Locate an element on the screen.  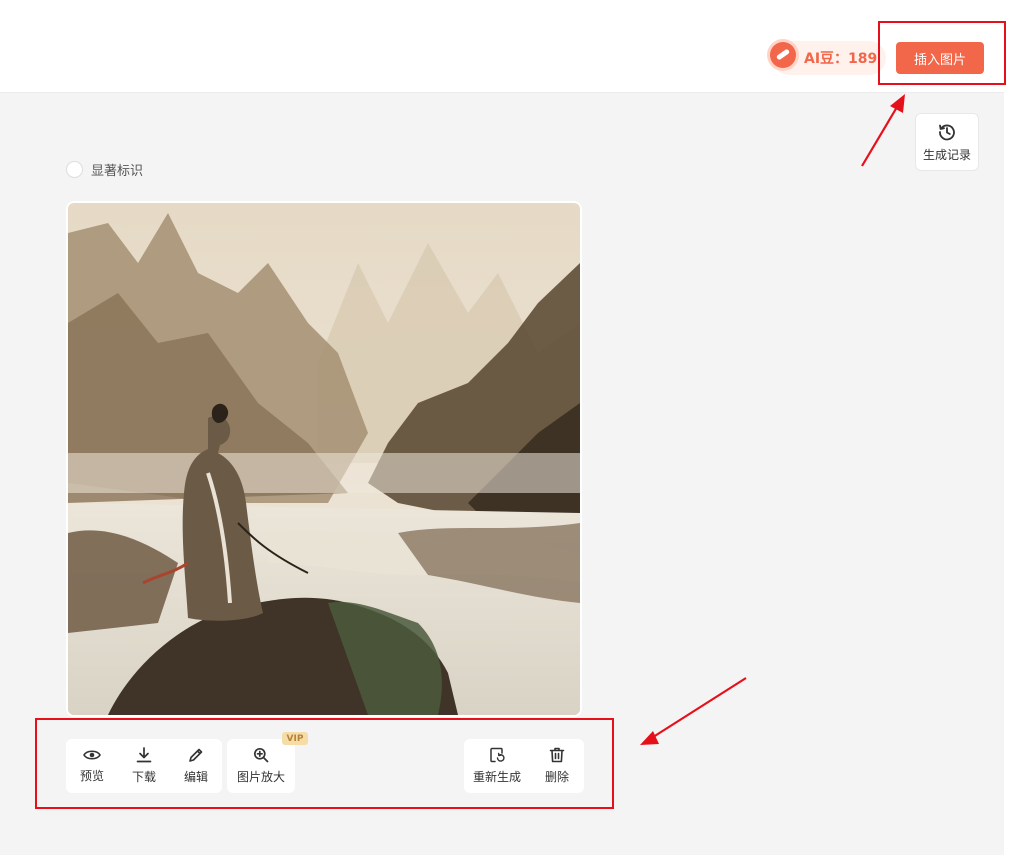
annotation-arrow-insert is located at coordinates (883, 130).